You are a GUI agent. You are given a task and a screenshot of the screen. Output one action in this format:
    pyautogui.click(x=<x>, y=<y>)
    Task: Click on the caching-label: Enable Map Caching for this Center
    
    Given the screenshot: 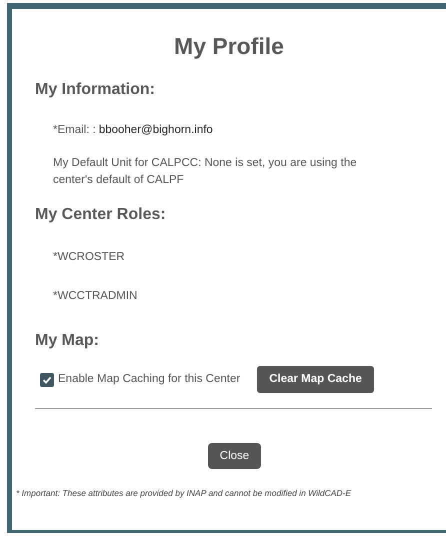 What is the action you would take?
    pyautogui.click(x=149, y=380)
    